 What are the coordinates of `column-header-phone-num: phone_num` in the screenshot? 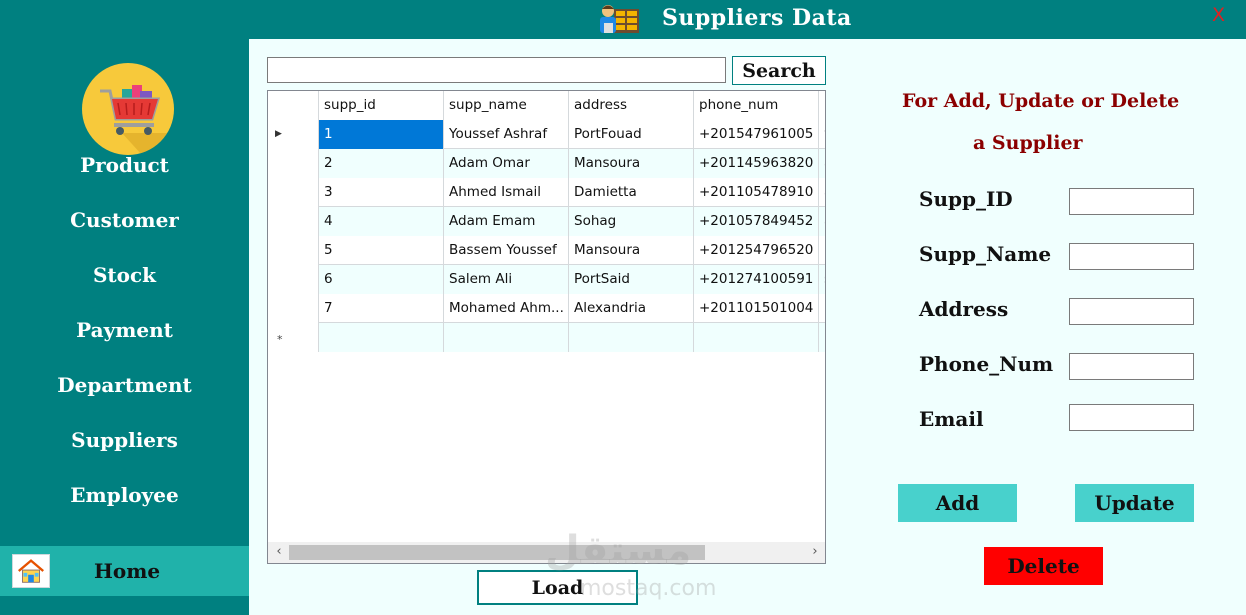 It's located at (756, 105).